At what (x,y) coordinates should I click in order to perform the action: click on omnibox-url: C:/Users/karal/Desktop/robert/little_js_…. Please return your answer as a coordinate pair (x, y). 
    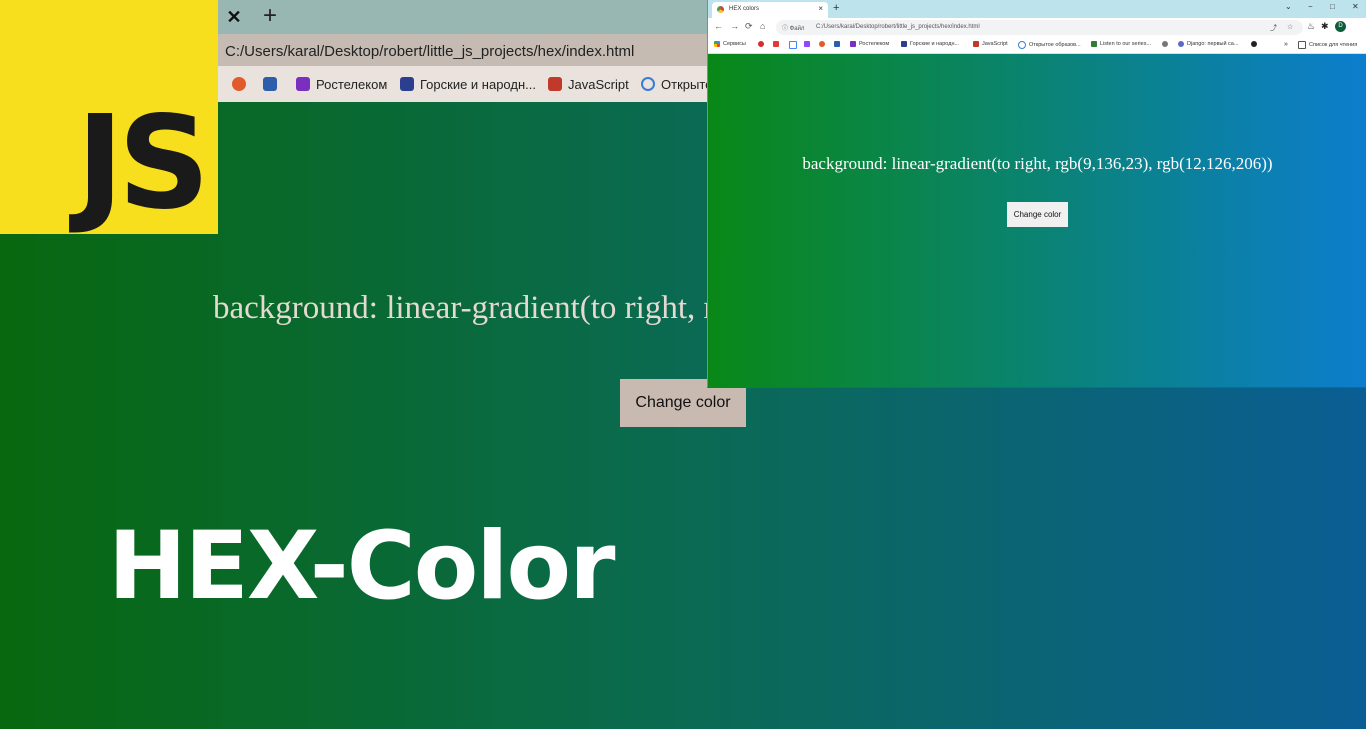
    Looking at the image, I should click on (898, 27).